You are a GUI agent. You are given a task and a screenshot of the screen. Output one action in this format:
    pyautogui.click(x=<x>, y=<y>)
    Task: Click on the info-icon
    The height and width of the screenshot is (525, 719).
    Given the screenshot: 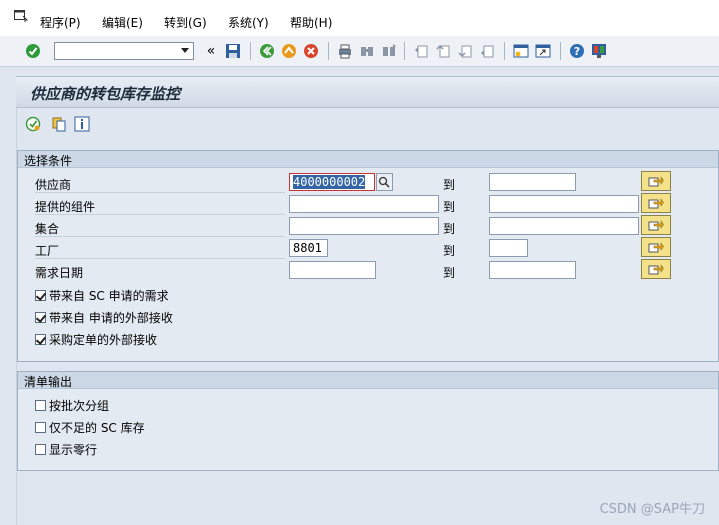 What is the action you would take?
    pyautogui.click(x=82, y=124)
    